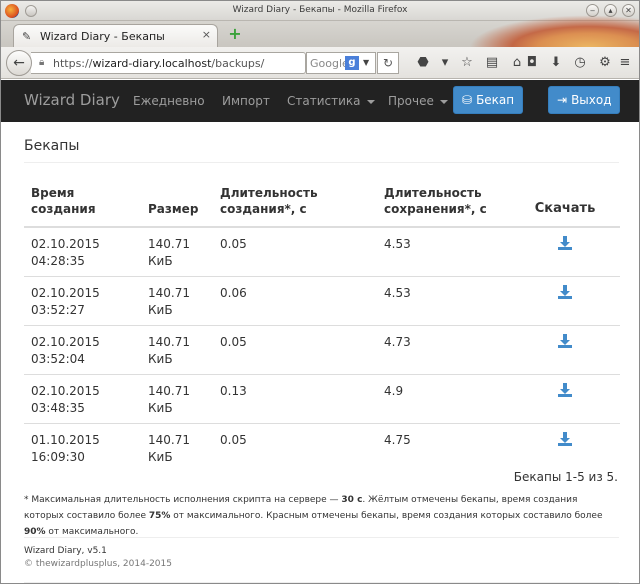  Describe the element at coordinates (467, 63) in the screenshot. I see `bookmark-star-icon: ☆` at that location.